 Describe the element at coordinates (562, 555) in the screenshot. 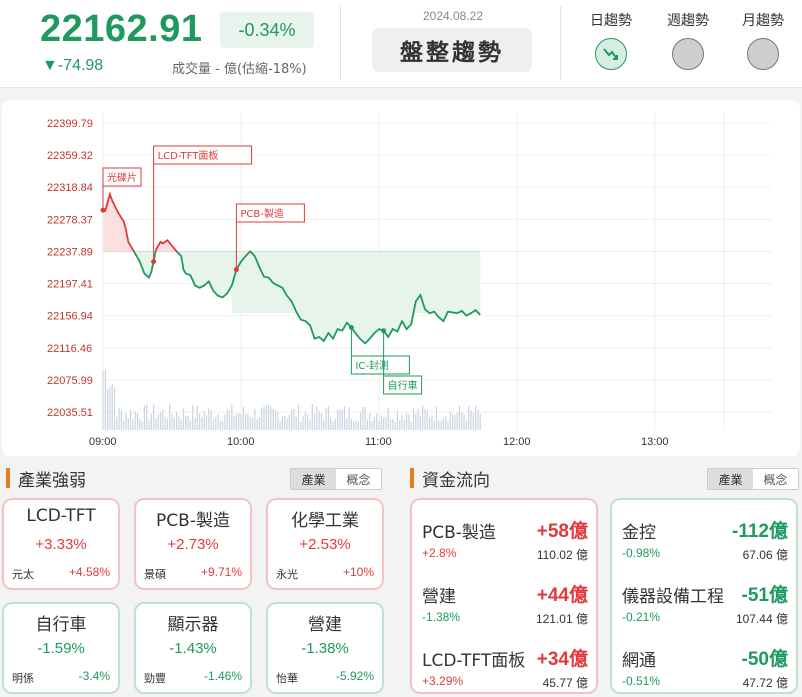

I see `fund-flow-volume: 110.02 億` at that location.